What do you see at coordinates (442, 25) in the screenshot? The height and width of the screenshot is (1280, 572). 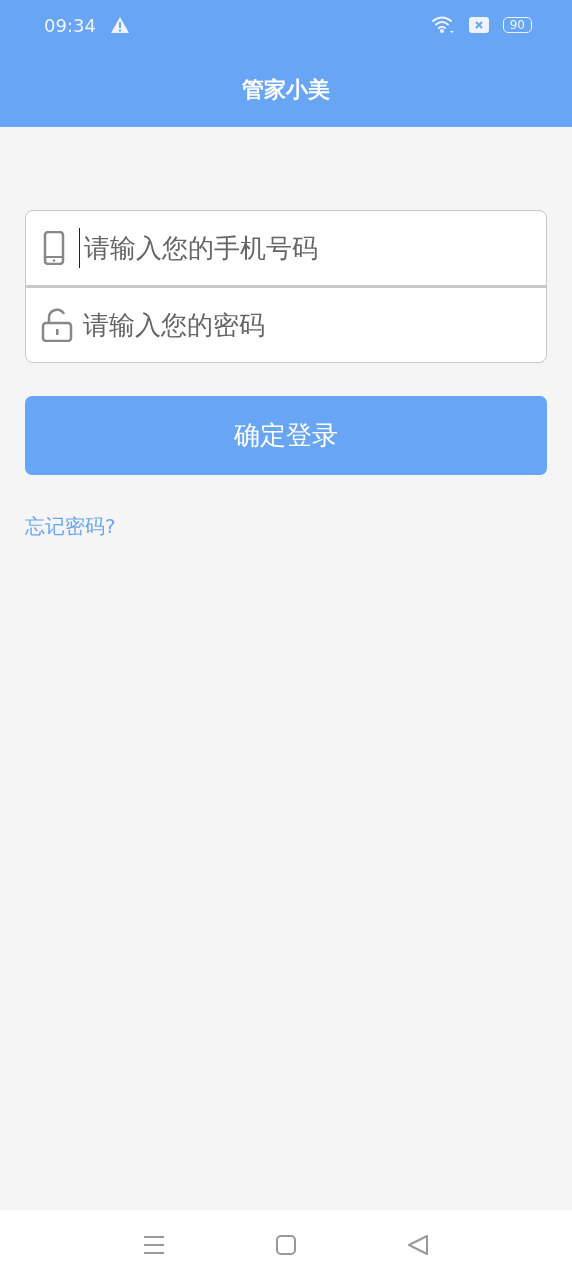 I see `wifi-icon` at bounding box center [442, 25].